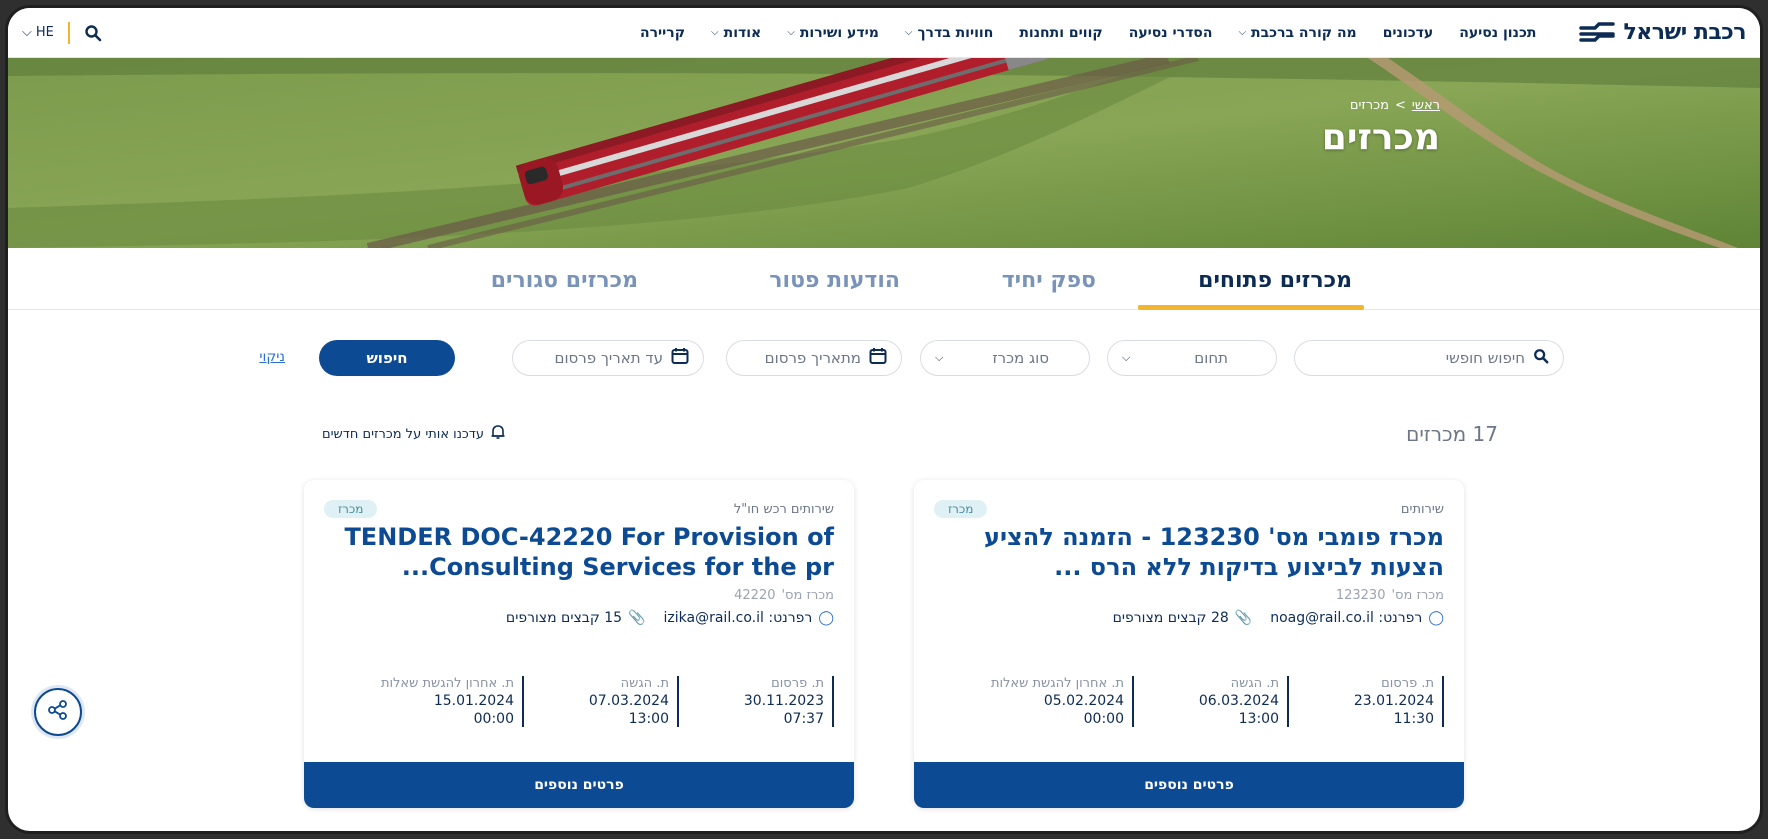 The image size is (1768, 839). I want to click on bell-icon, so click(498, 434).